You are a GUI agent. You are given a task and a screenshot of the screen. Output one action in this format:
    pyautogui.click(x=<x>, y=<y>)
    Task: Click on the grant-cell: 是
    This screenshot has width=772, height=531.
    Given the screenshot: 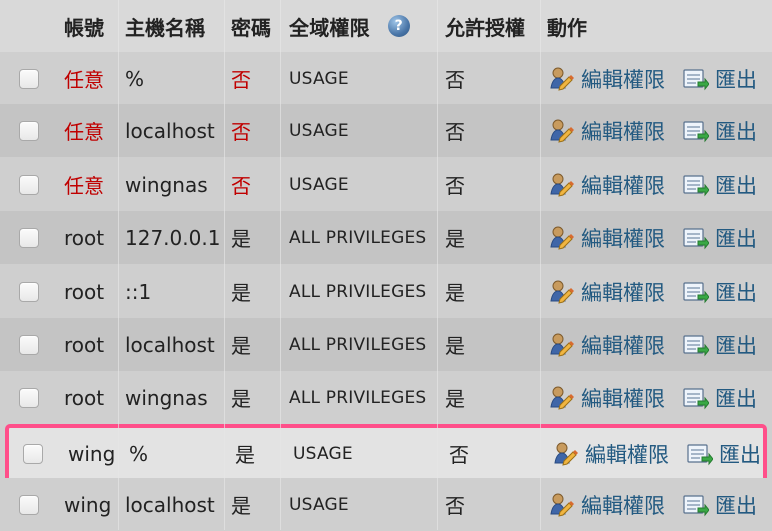 What is the action you would take?
    pyautogui.click(x=455, y=239)
    